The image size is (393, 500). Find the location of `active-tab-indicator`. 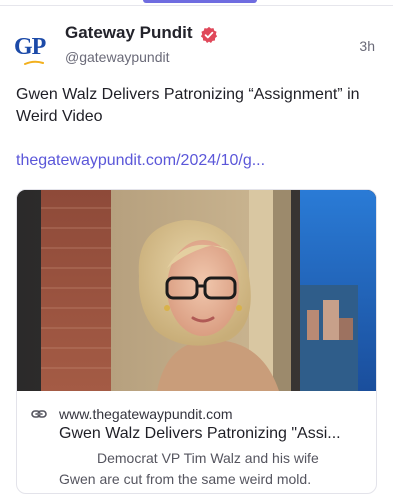

active-tab-indicator is located at coordinates (200, 1).